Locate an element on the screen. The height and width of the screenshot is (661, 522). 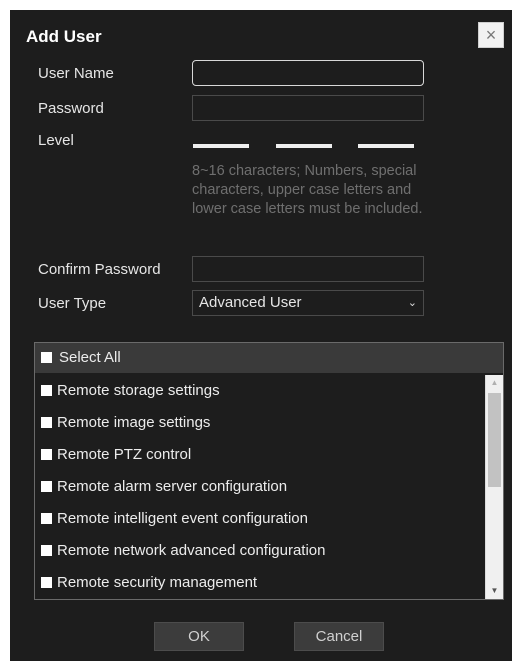
permission-label: Remote intelligent event configuration is located at coordinates (182, 518).